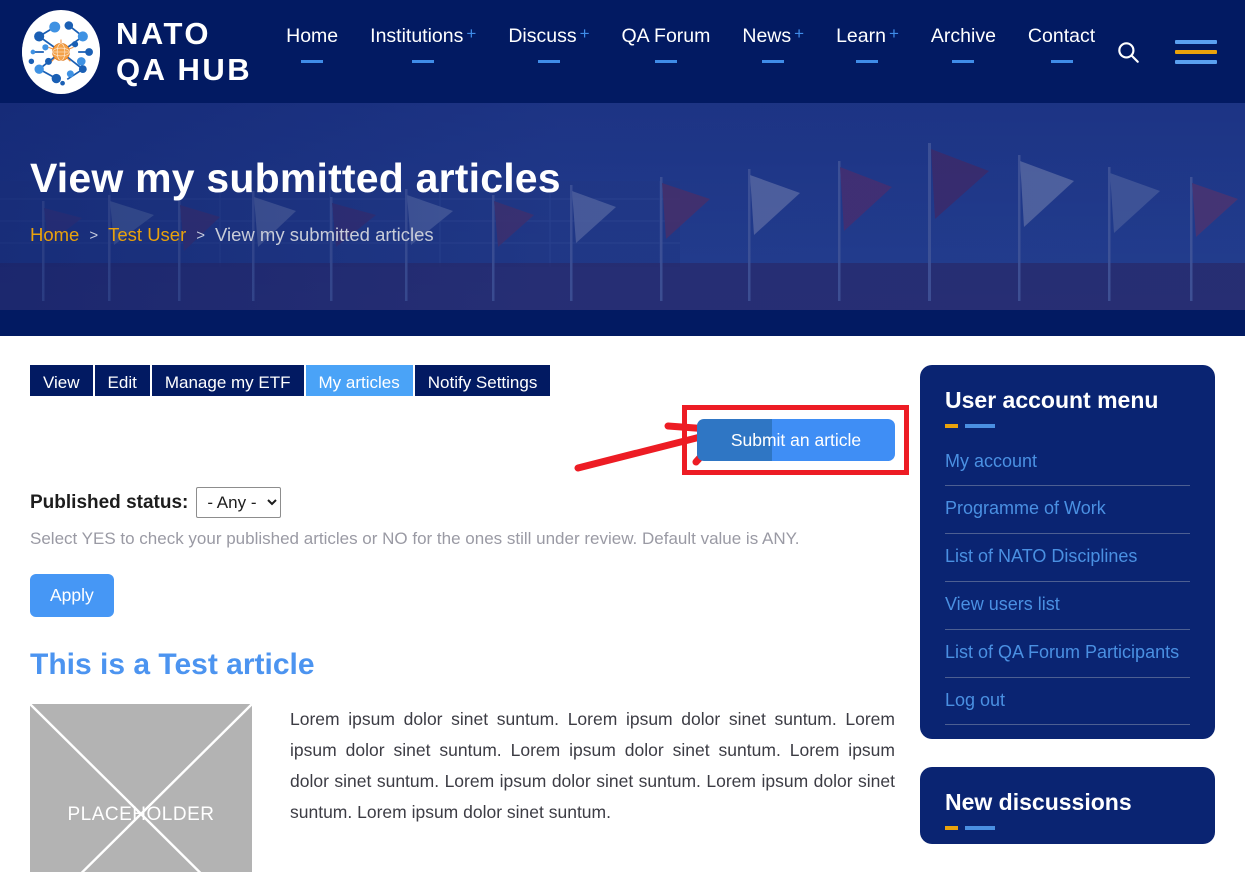 The width and height of the screenshot is (1245, 872). What do you see at coordinates (184, 69) in the screenshot?
I see `brand-line-2: QA HUB` at bounding box center [184, 69].